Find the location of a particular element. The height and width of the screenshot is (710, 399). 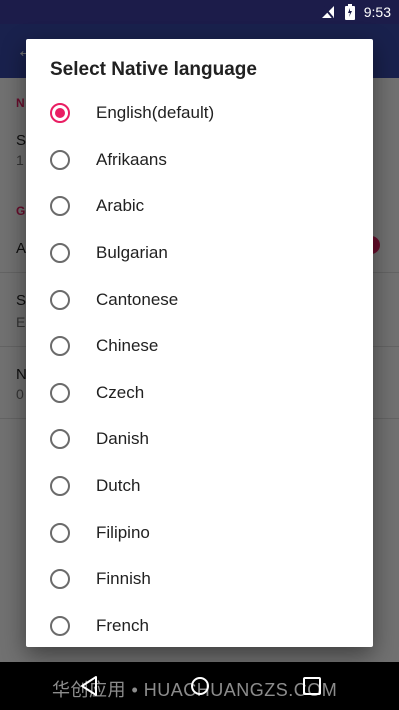

option-label: Bulgarian is located at coordinates (132, 253).